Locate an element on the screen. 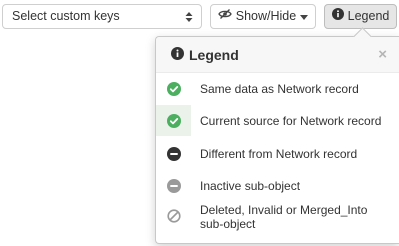  legend-item-inactive: Inactive sub-object is located at coordinates (277, 186).